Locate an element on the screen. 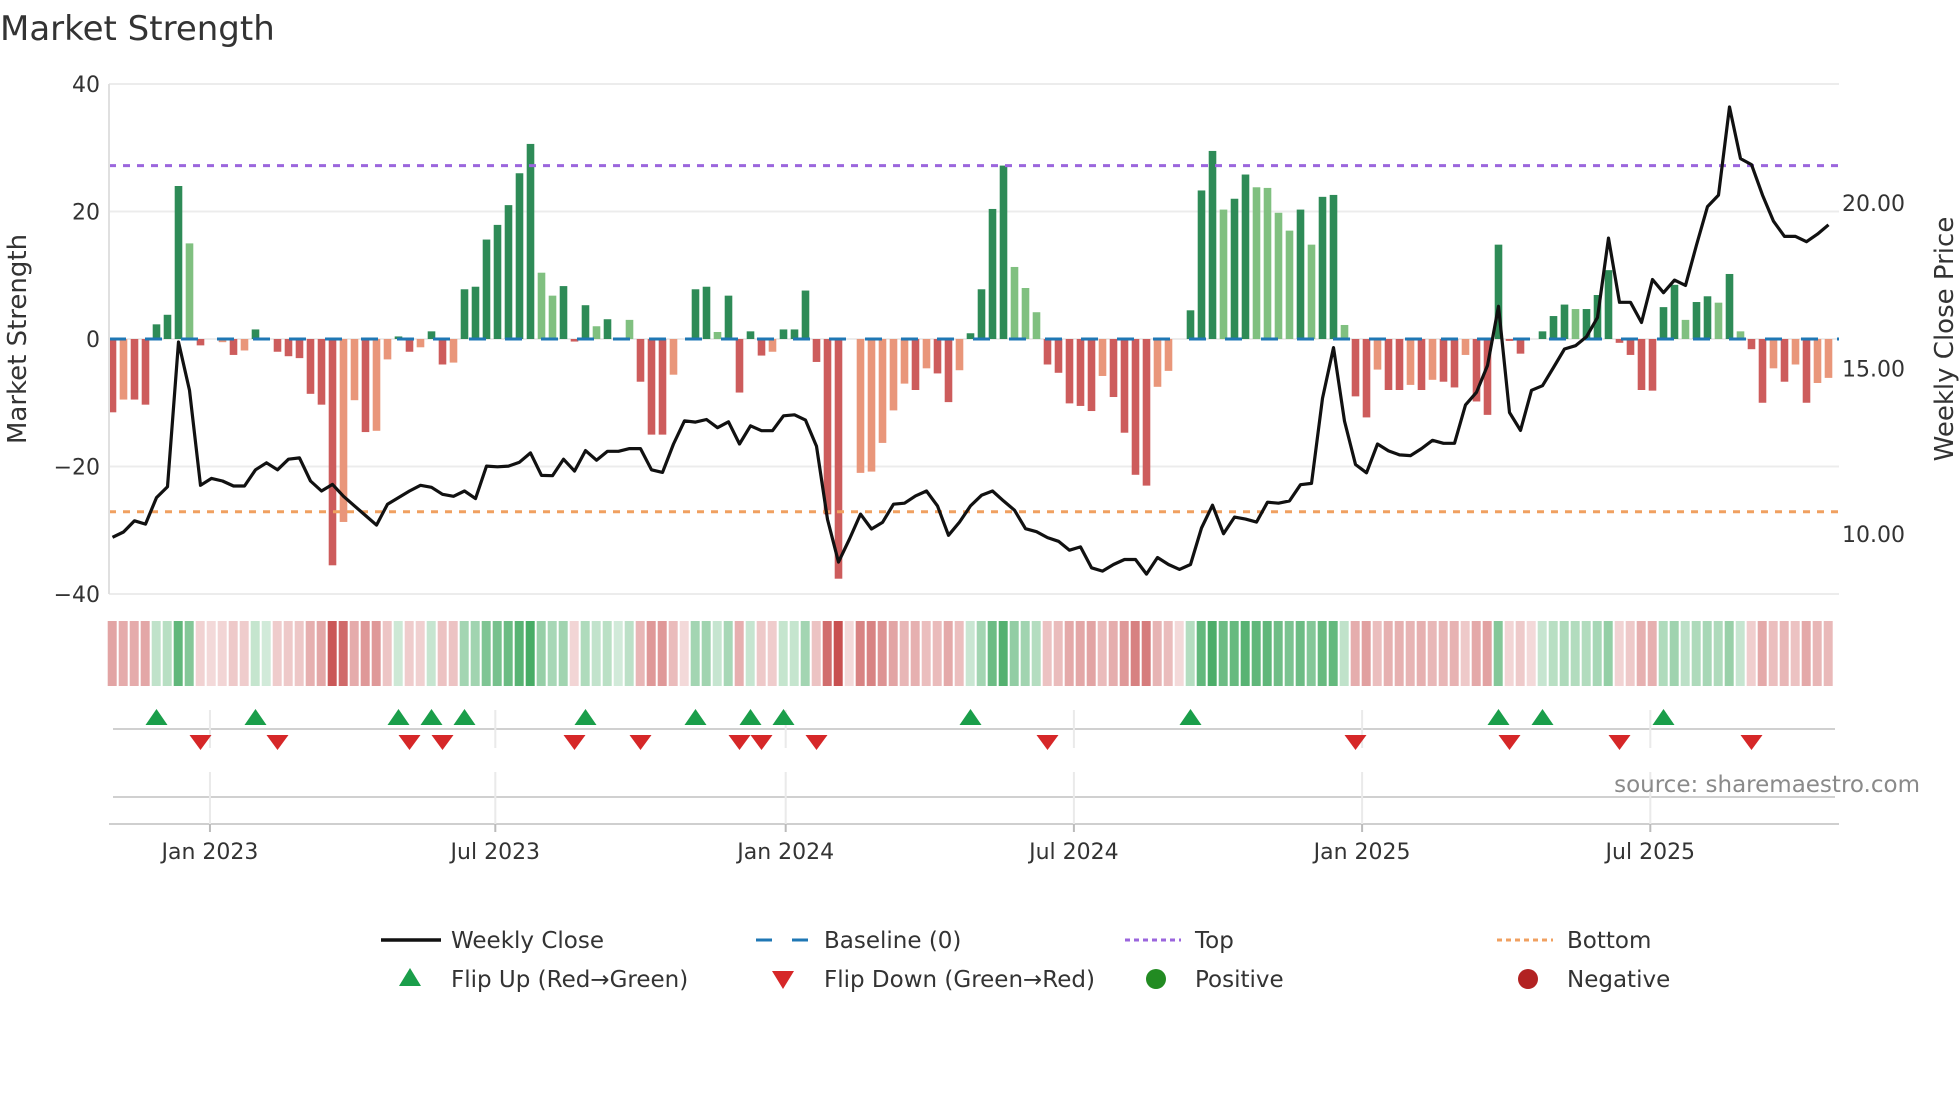 This screenshot has width=1960, height=1102. y-tick-label: −40 is located at coordinates (77, 595).